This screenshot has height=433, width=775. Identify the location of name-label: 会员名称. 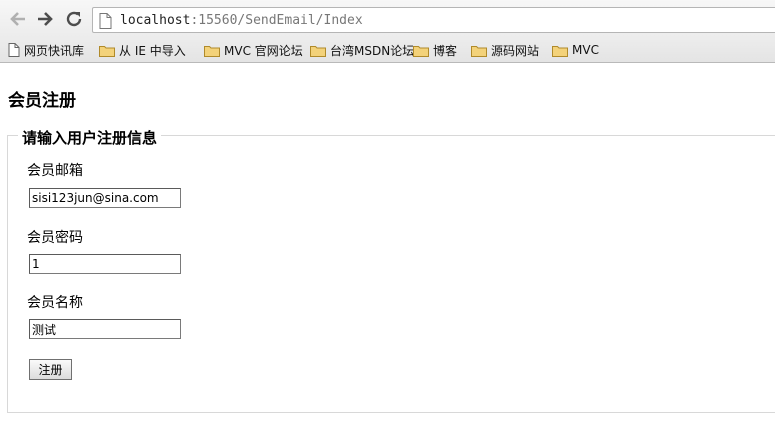
(55, 303).